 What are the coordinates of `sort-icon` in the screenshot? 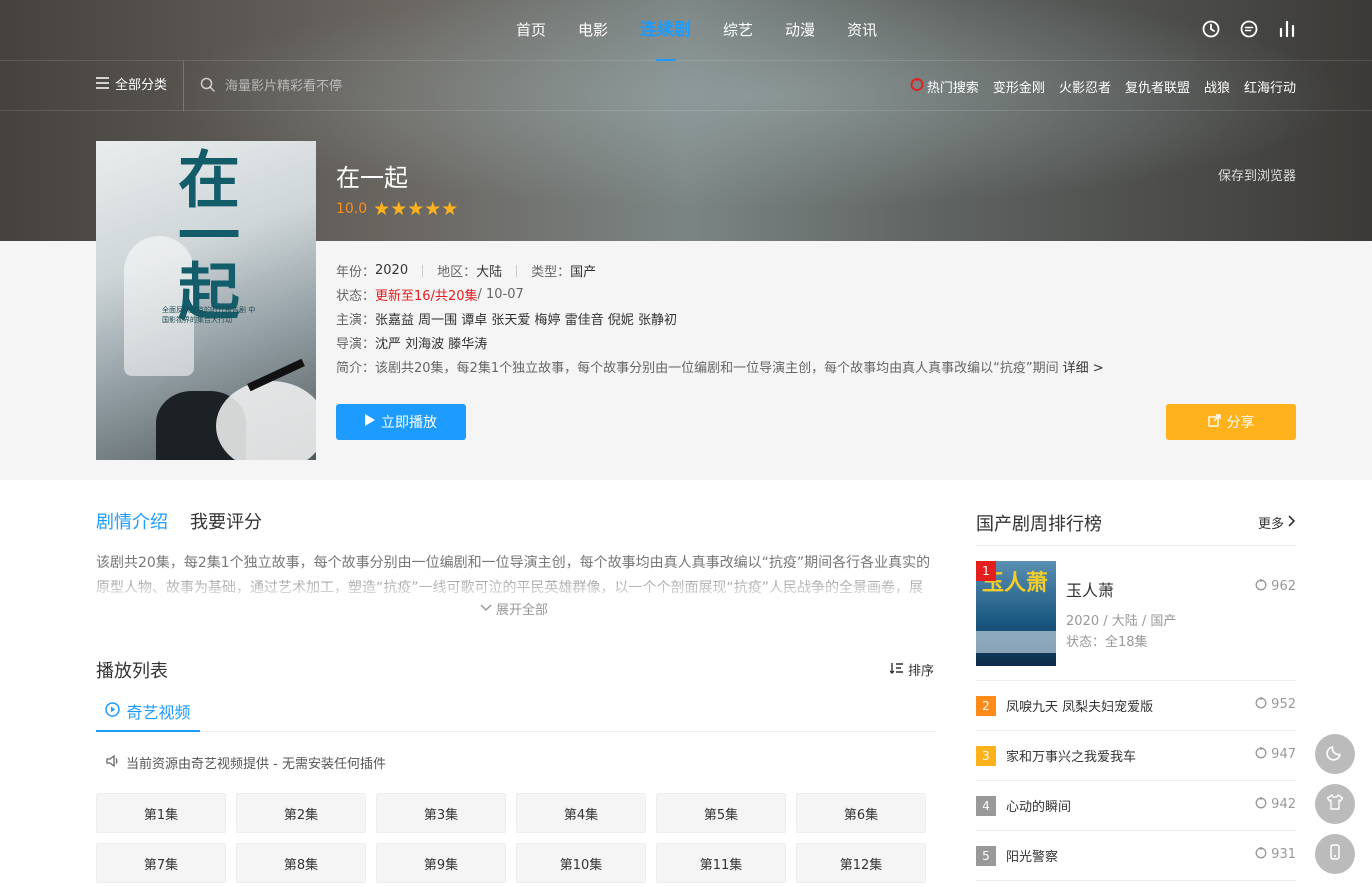 It's located at (896, 670).